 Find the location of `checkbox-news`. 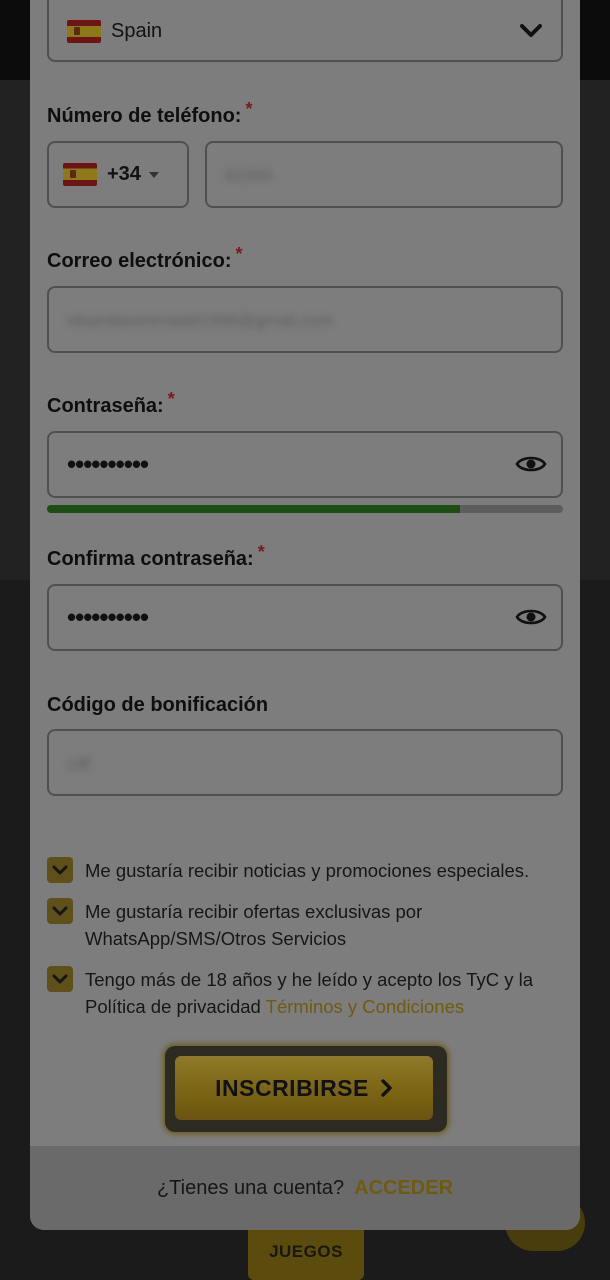

checkbox-news is located at coordinates (60, 870).